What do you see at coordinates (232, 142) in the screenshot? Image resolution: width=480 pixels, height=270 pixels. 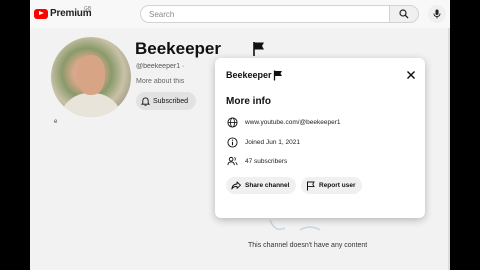 I see `info-icon` at bounding box center [232, 142].